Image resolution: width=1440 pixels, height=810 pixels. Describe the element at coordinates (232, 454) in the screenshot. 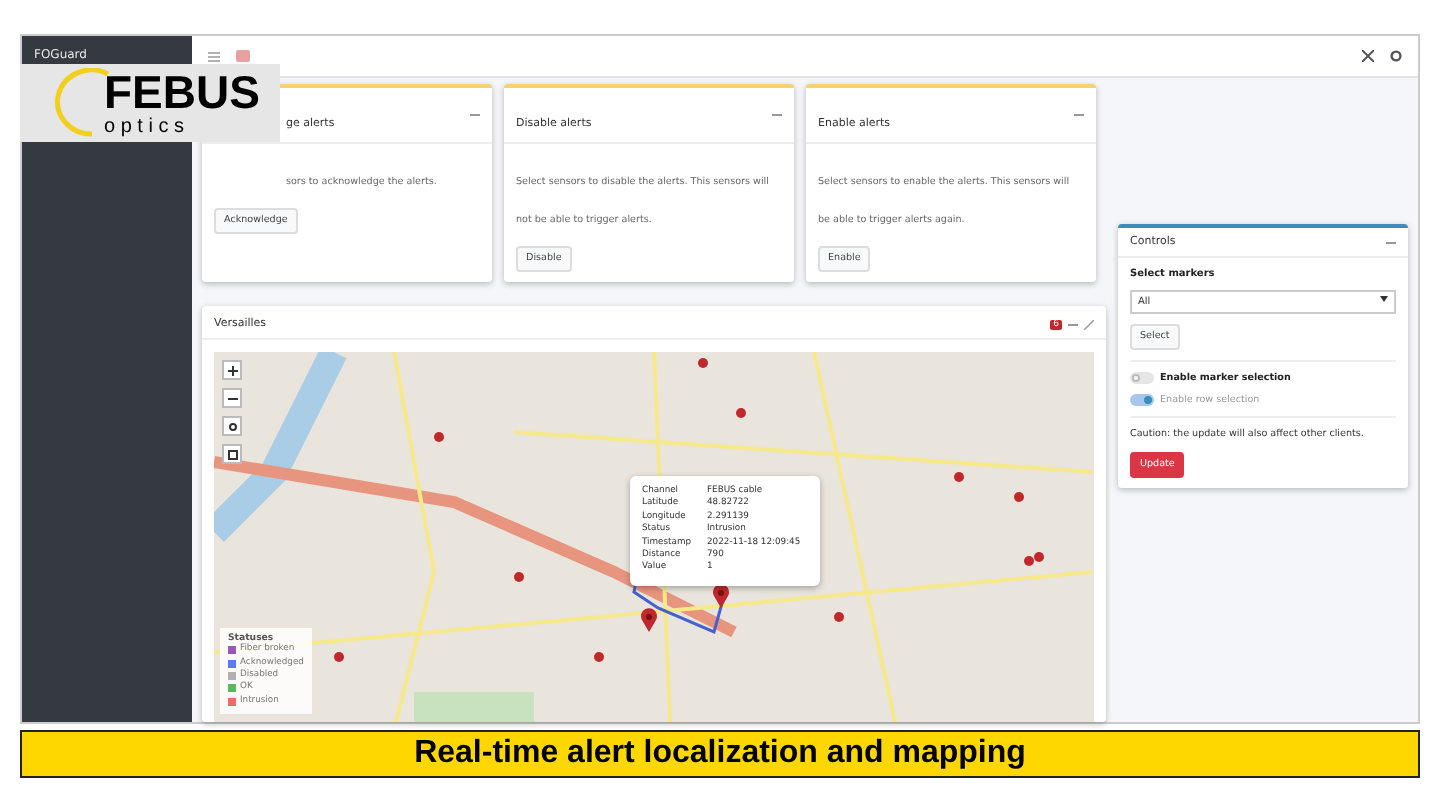

I see `layers-icon` at that location.